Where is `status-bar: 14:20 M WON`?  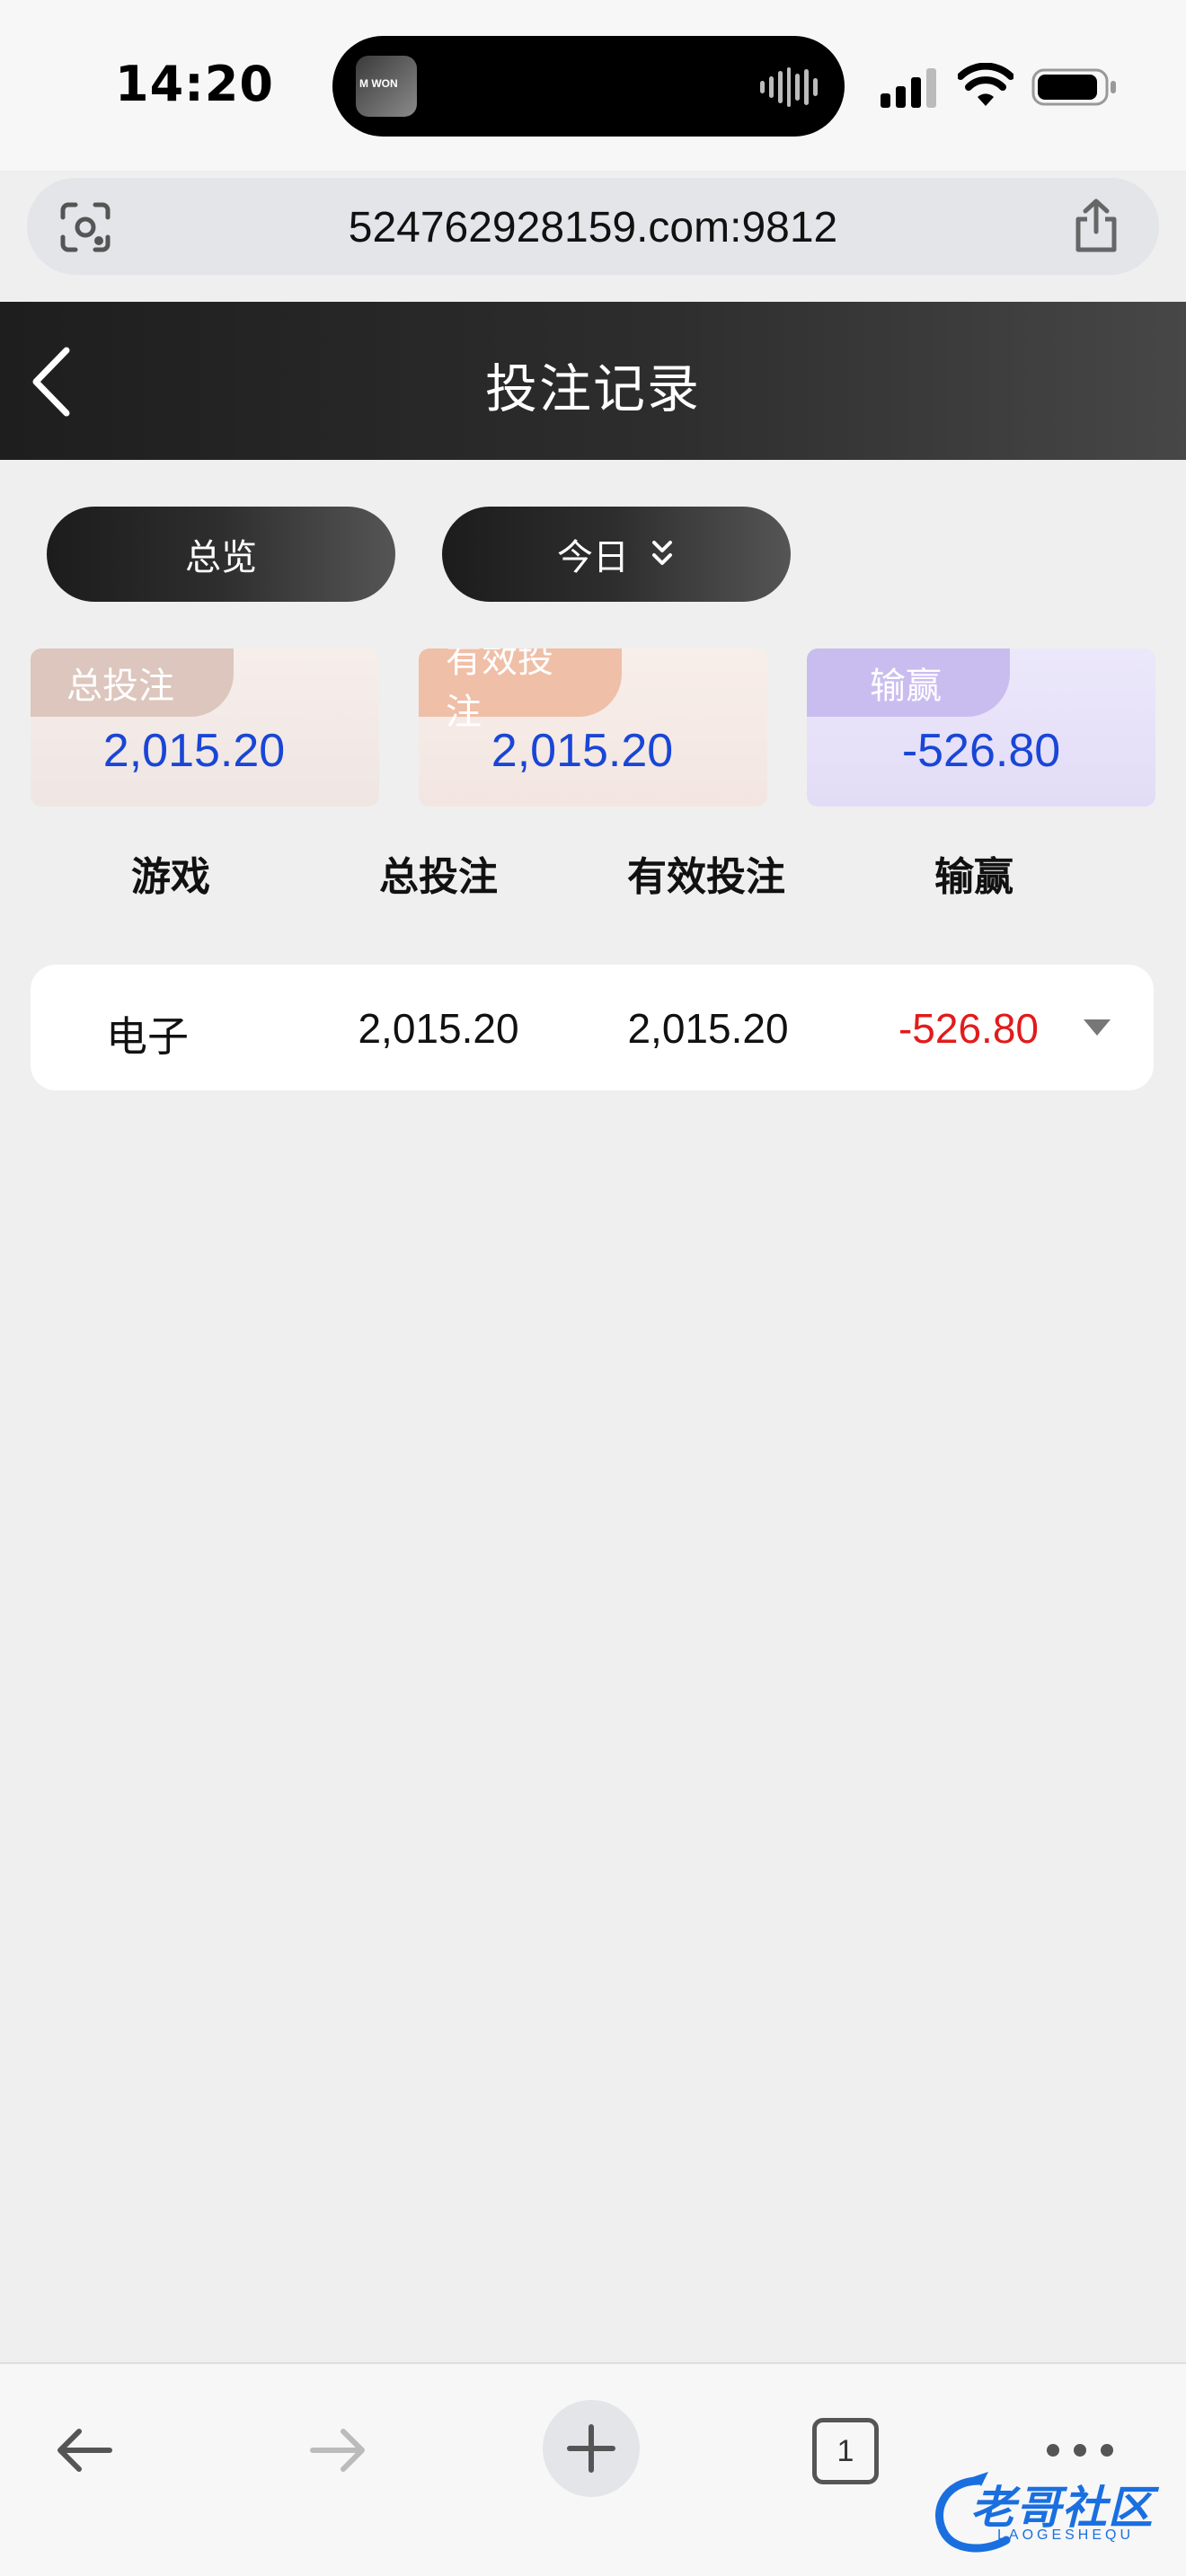
status-bar: 14:20 M WON is located at coordinates (593, 85).